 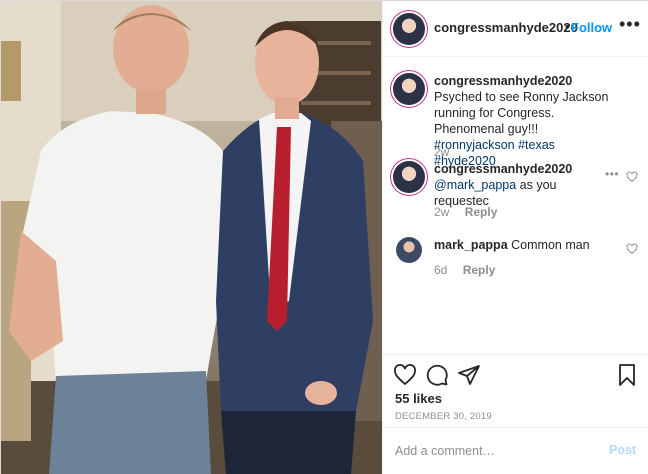 I want to click on heart-icon, so click(x=405, y=375).